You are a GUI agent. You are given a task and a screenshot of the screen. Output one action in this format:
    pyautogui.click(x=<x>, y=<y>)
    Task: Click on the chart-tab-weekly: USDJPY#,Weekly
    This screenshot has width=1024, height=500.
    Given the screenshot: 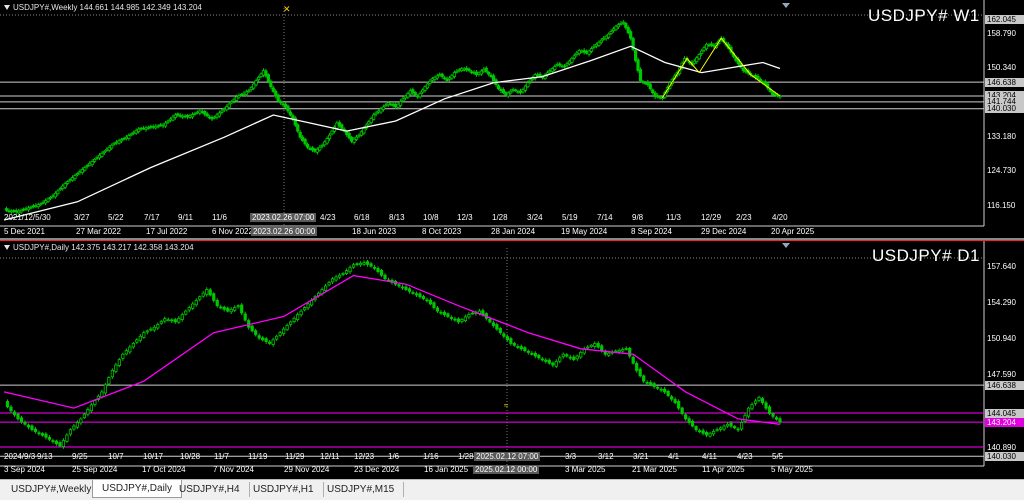 What is the action you would take?
    pyautogui.click(x=52, y=489)
    